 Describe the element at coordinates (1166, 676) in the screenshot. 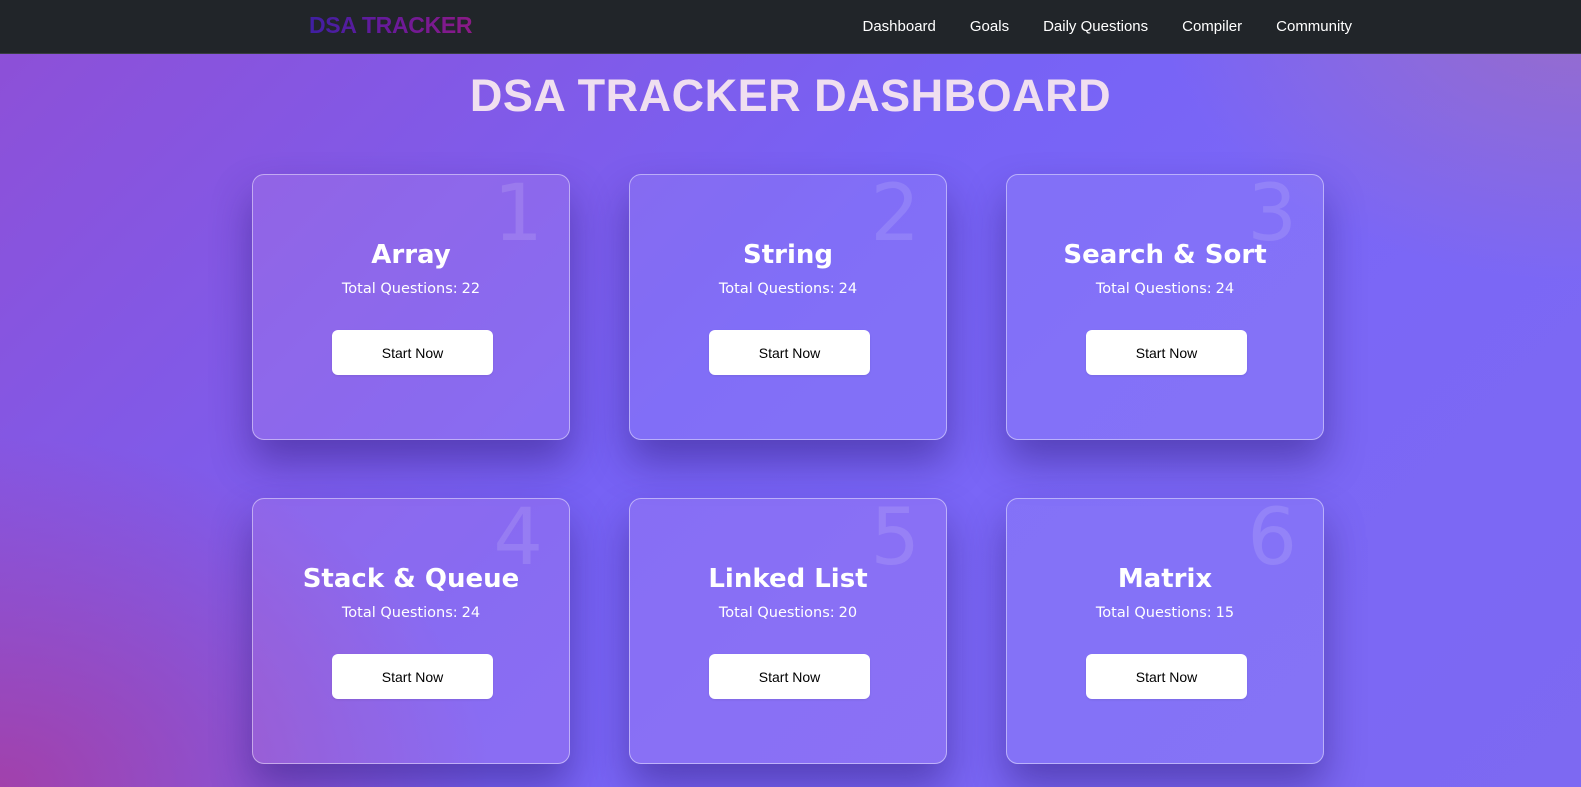

I see `start-now-button-matrix: Start Now` at that location.